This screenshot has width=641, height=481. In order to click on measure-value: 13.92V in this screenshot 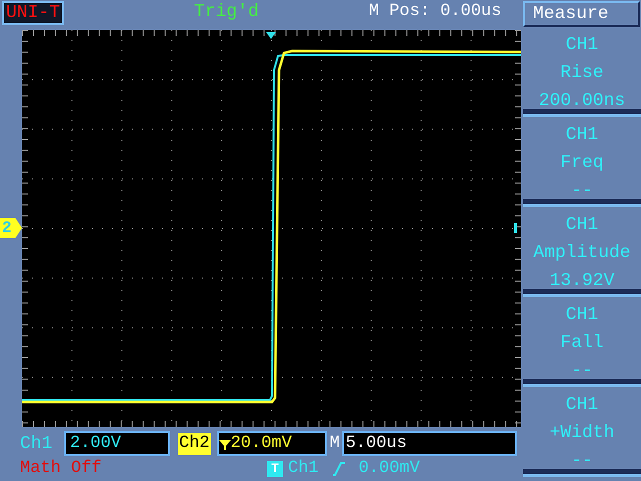, I will do `click(582, 281)`.